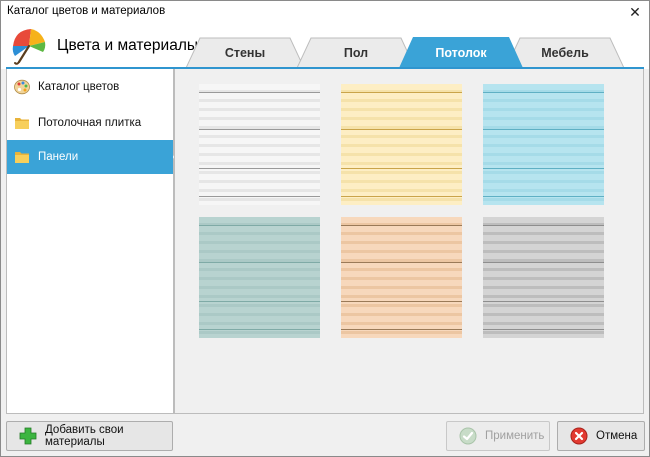  I want to click on sidebar-item-panels: Панели, so click(94, 157).